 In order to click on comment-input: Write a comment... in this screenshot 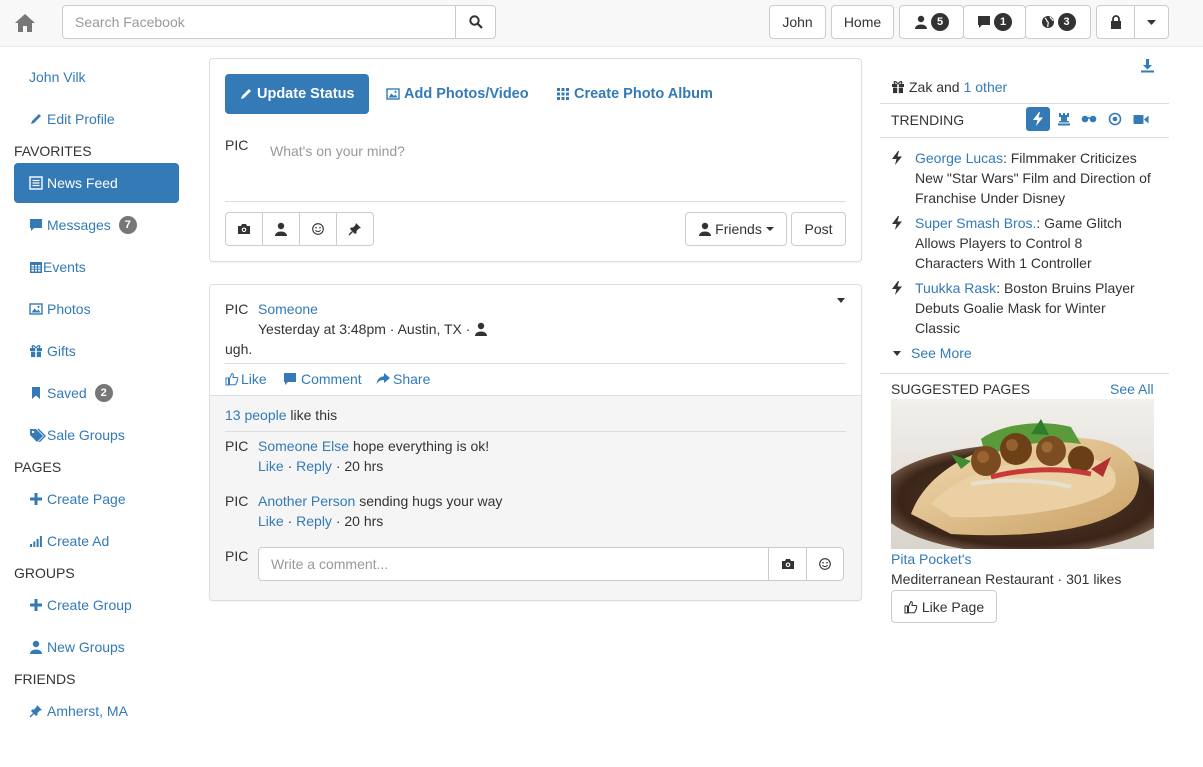, I will do `click(513, 564)`.